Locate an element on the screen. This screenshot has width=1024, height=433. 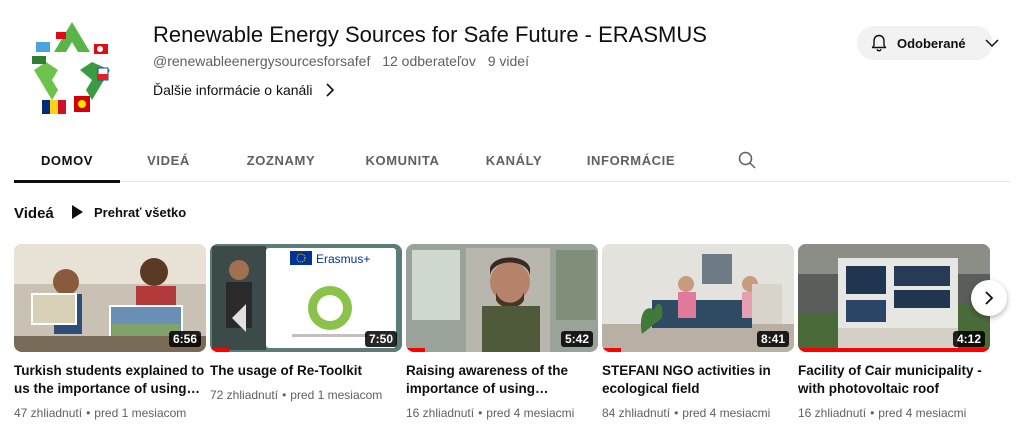
video-thumbnail: 4:12 is located at coordinates (894, 298).